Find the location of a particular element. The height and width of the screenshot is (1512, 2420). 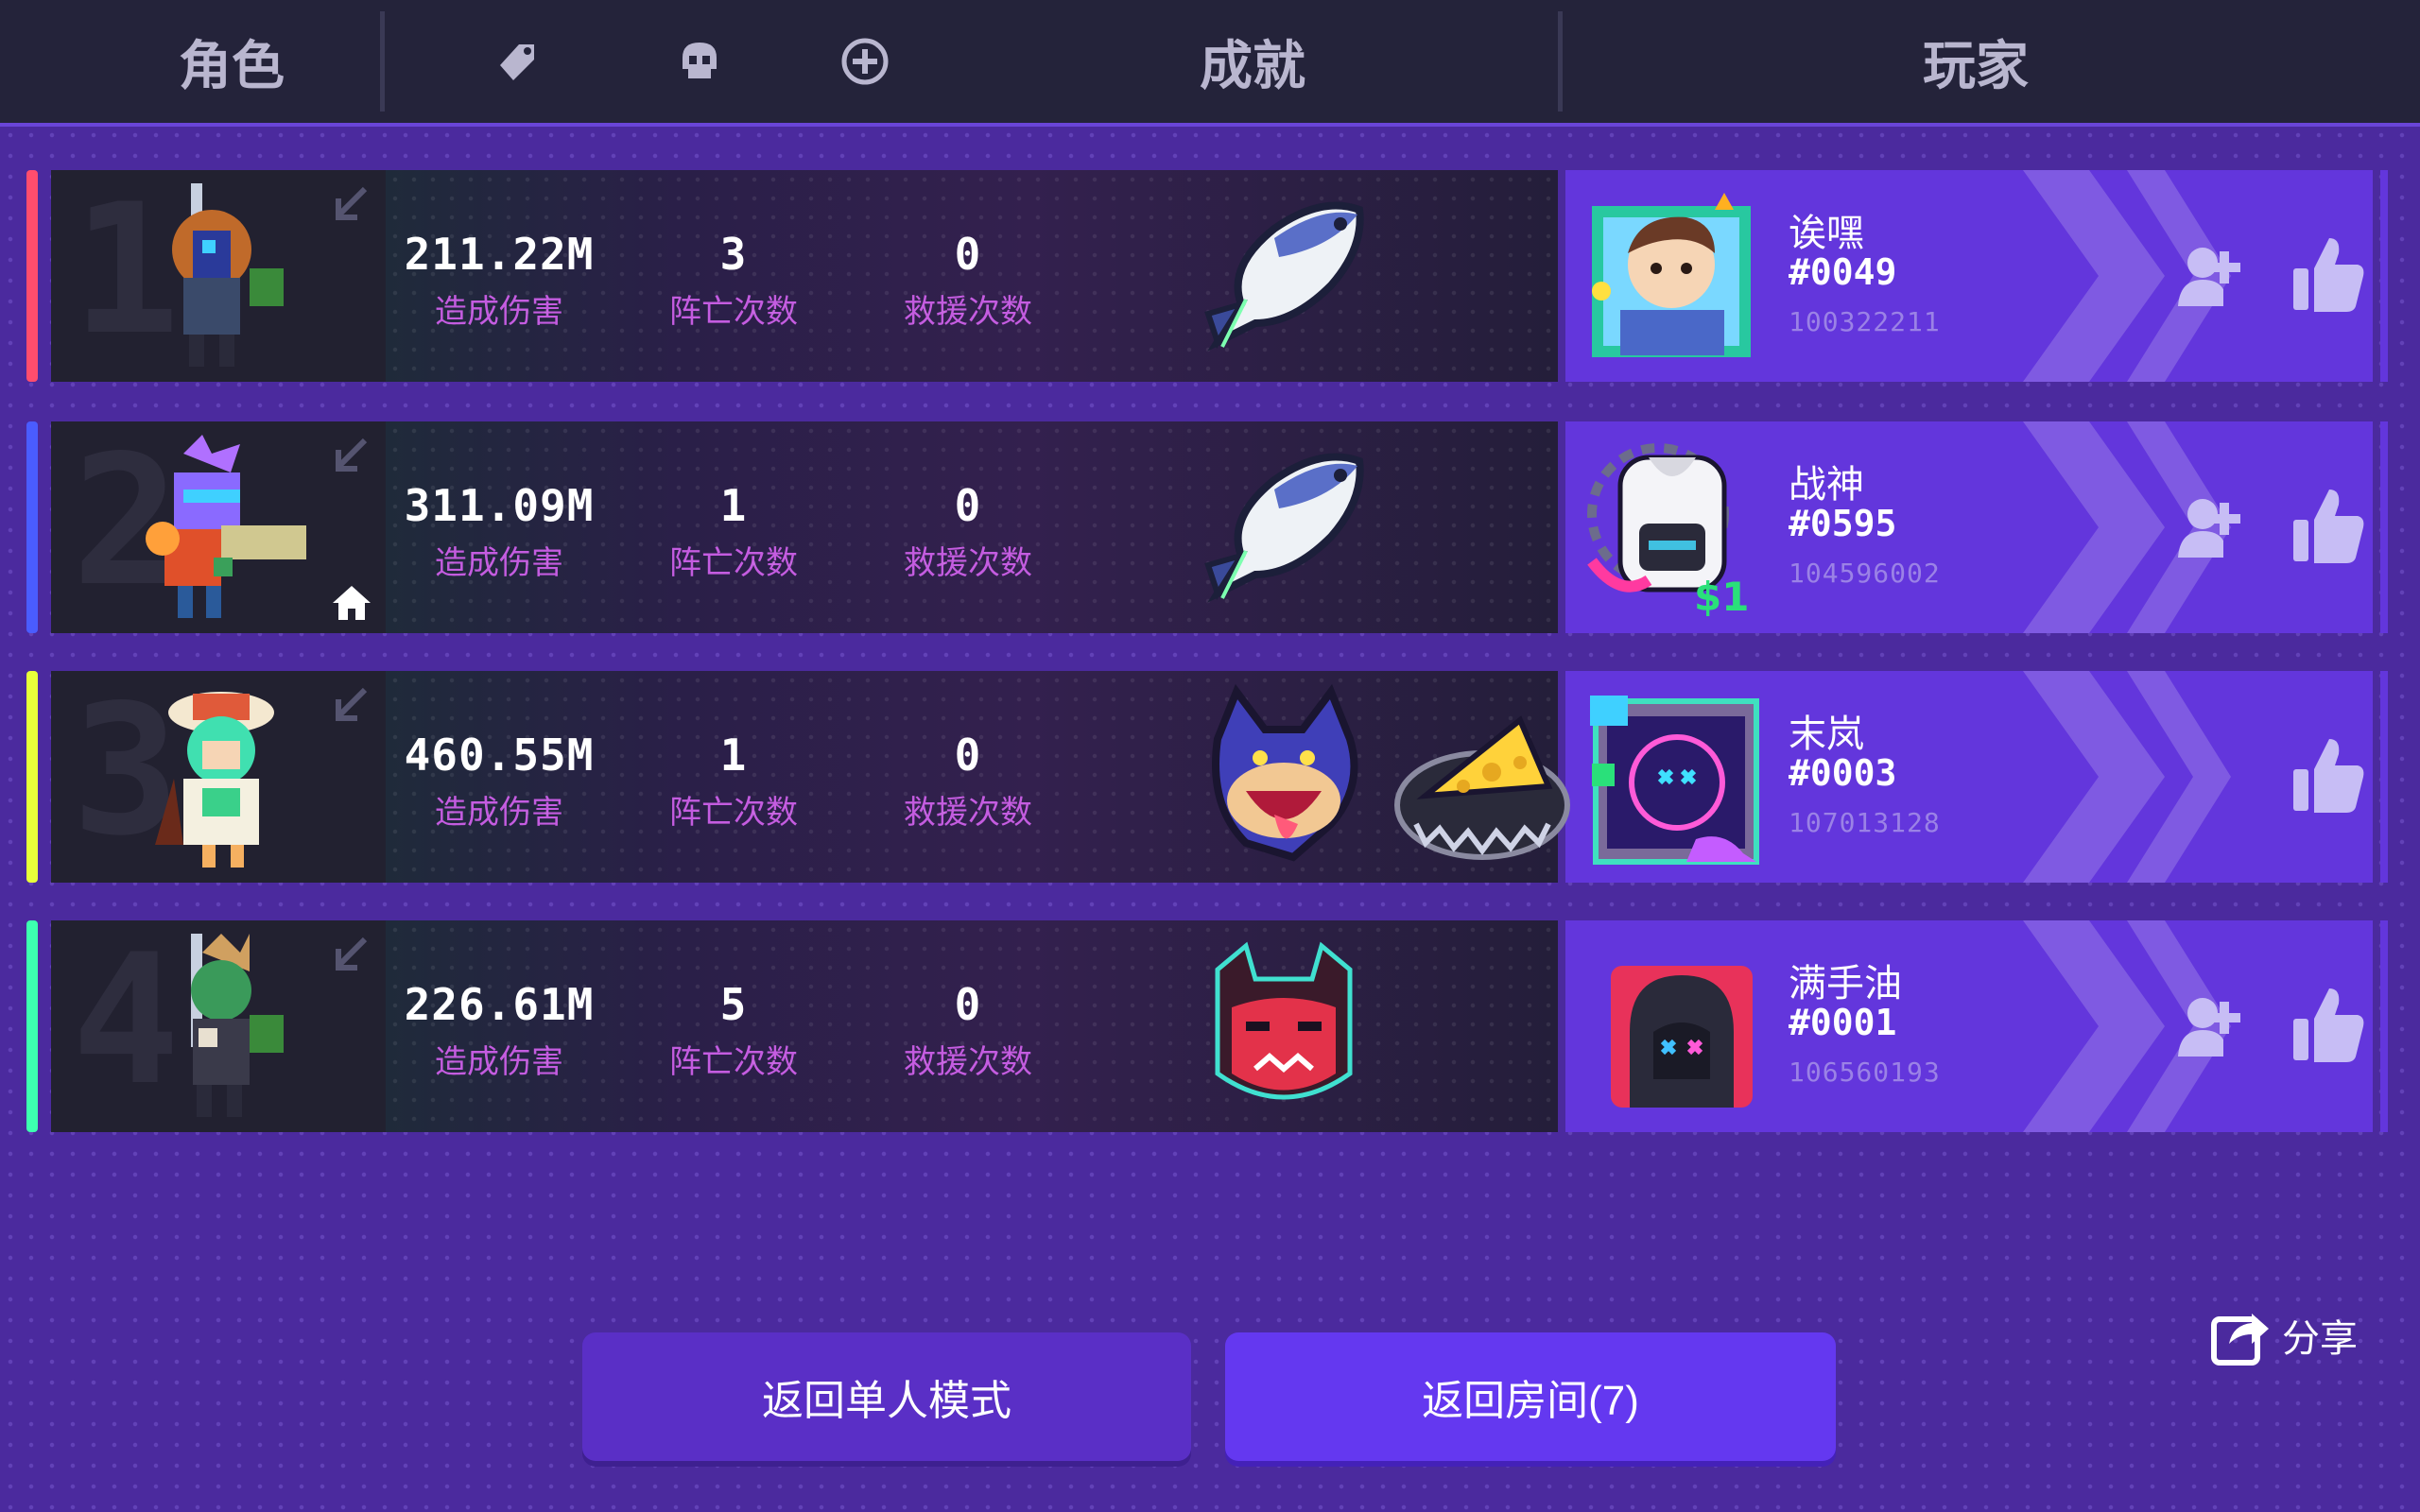

plus-circle-icon is located at coordinates (865, 61).